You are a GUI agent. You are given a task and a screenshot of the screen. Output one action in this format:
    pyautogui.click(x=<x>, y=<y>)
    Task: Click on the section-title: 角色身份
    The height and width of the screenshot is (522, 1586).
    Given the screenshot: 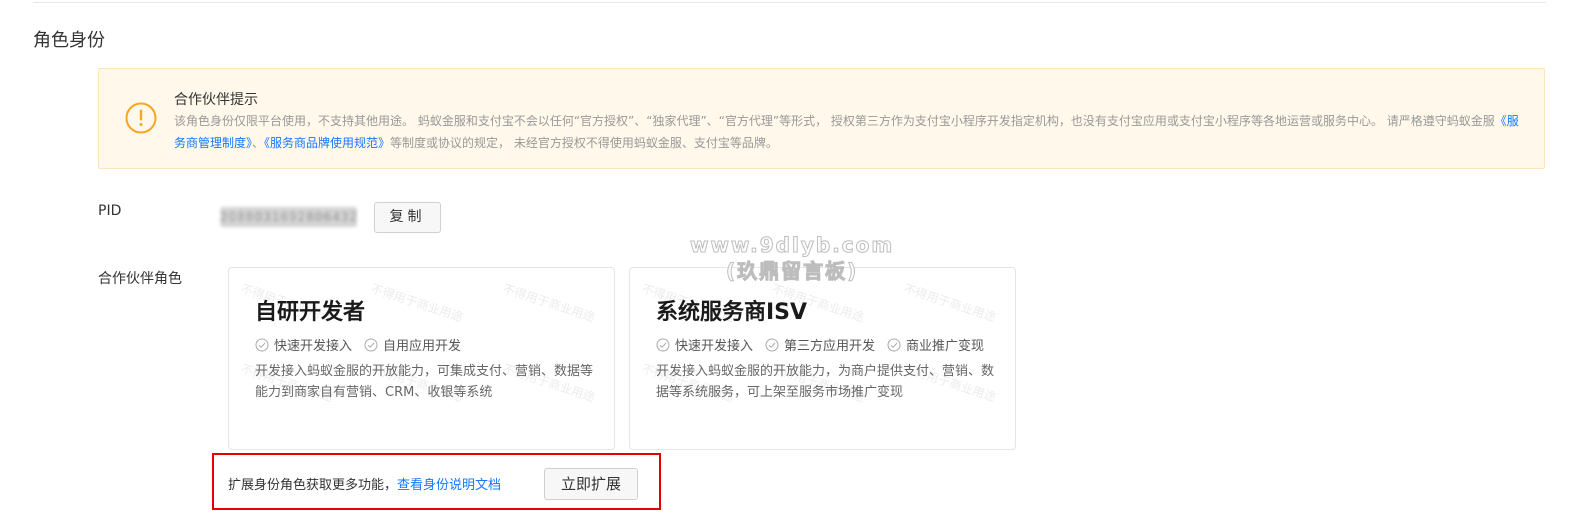 What is the action you would take?
    pyautogui.click(x=69, y=40)
    